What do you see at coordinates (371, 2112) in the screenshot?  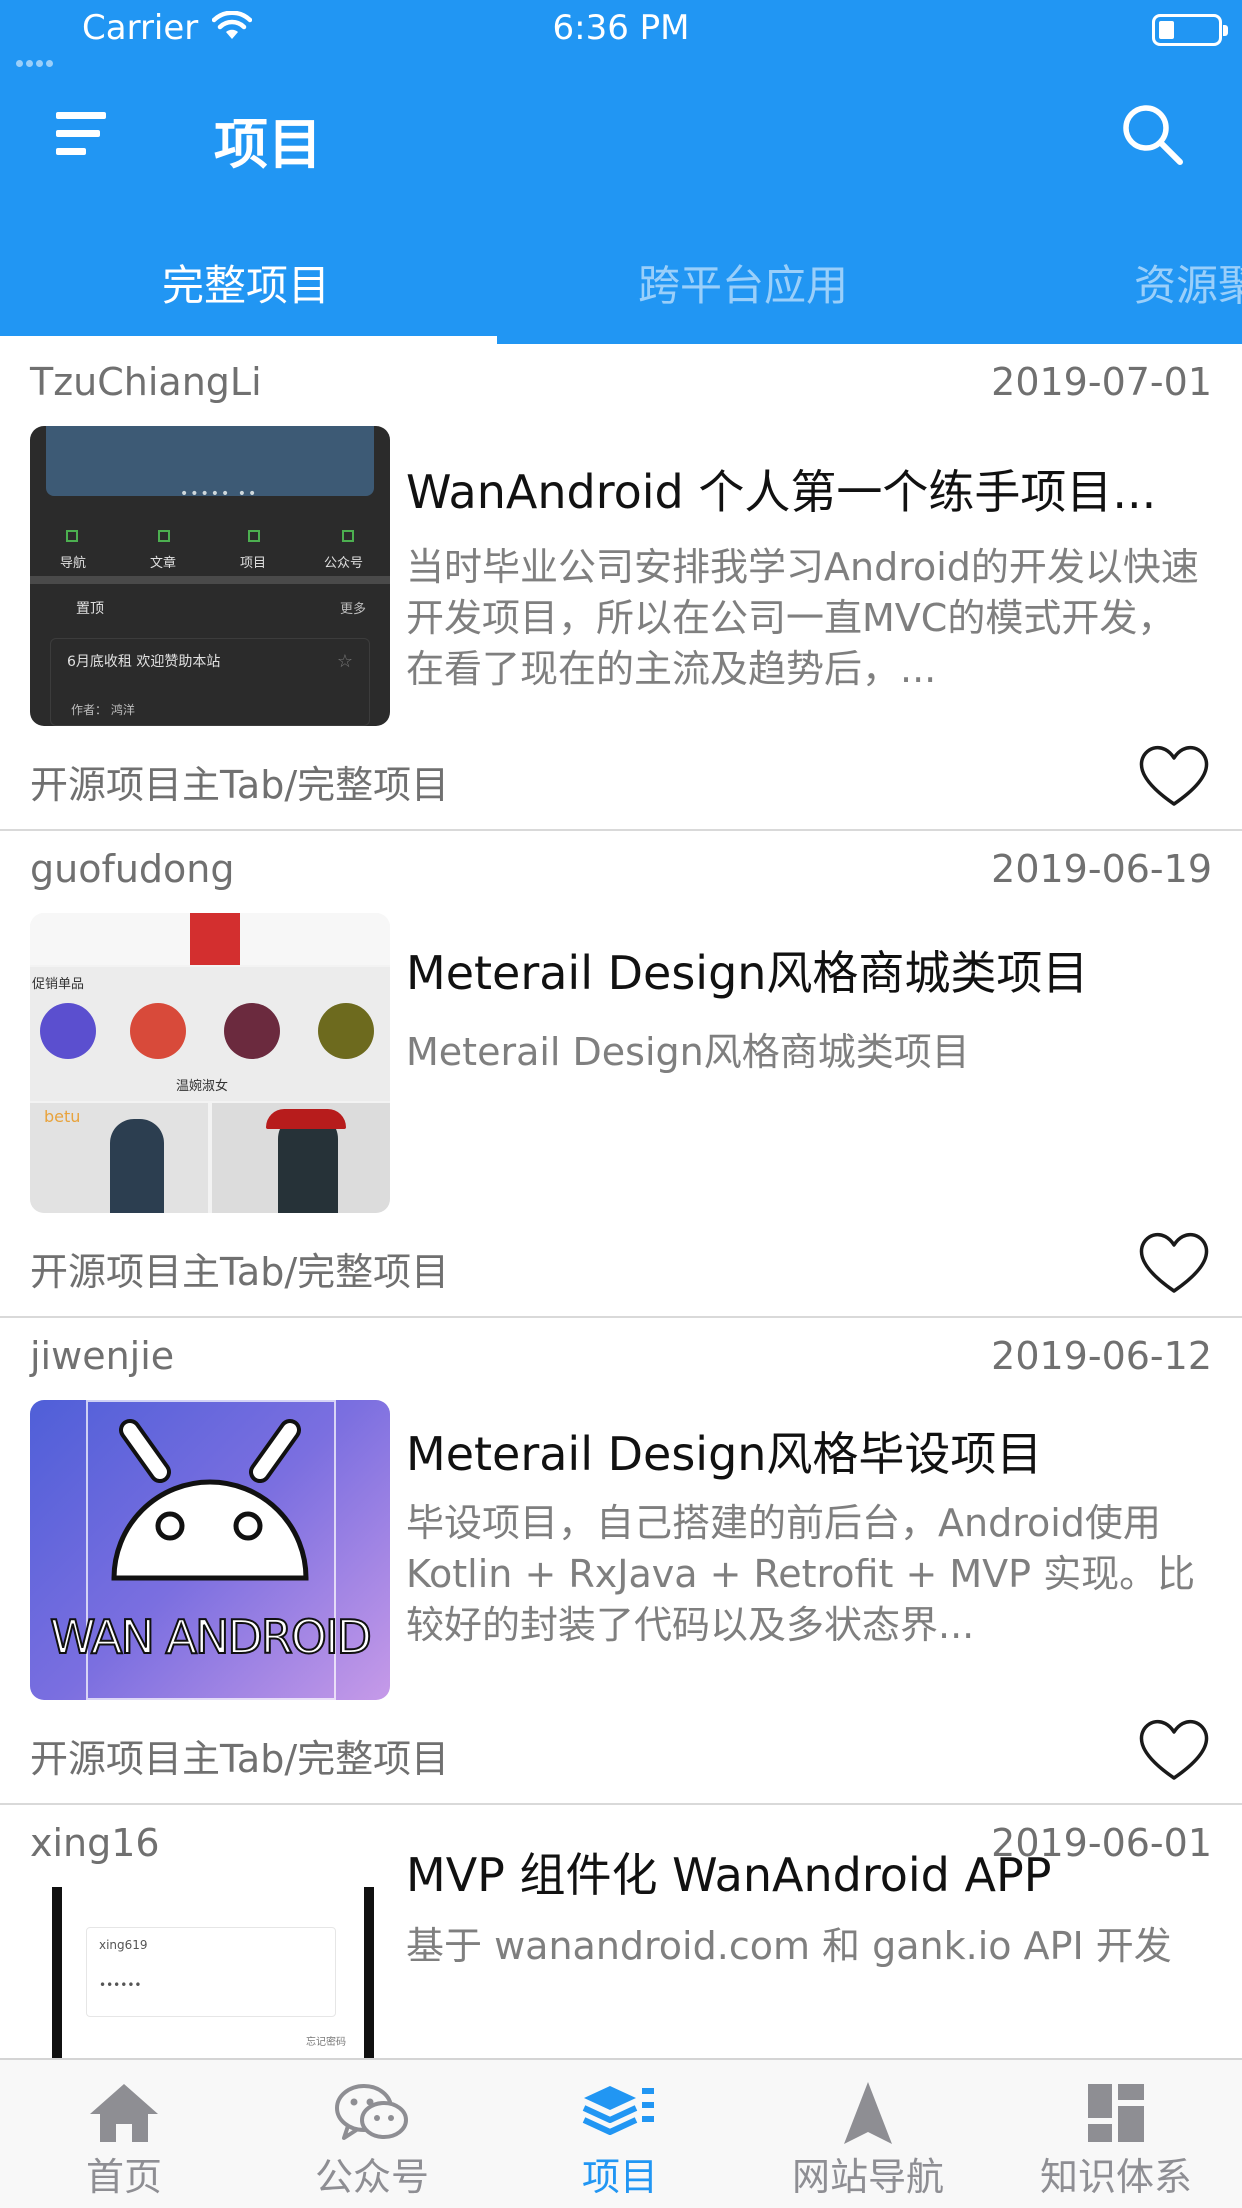 I see `wechat-icon` at bounding box center [371, 2112].